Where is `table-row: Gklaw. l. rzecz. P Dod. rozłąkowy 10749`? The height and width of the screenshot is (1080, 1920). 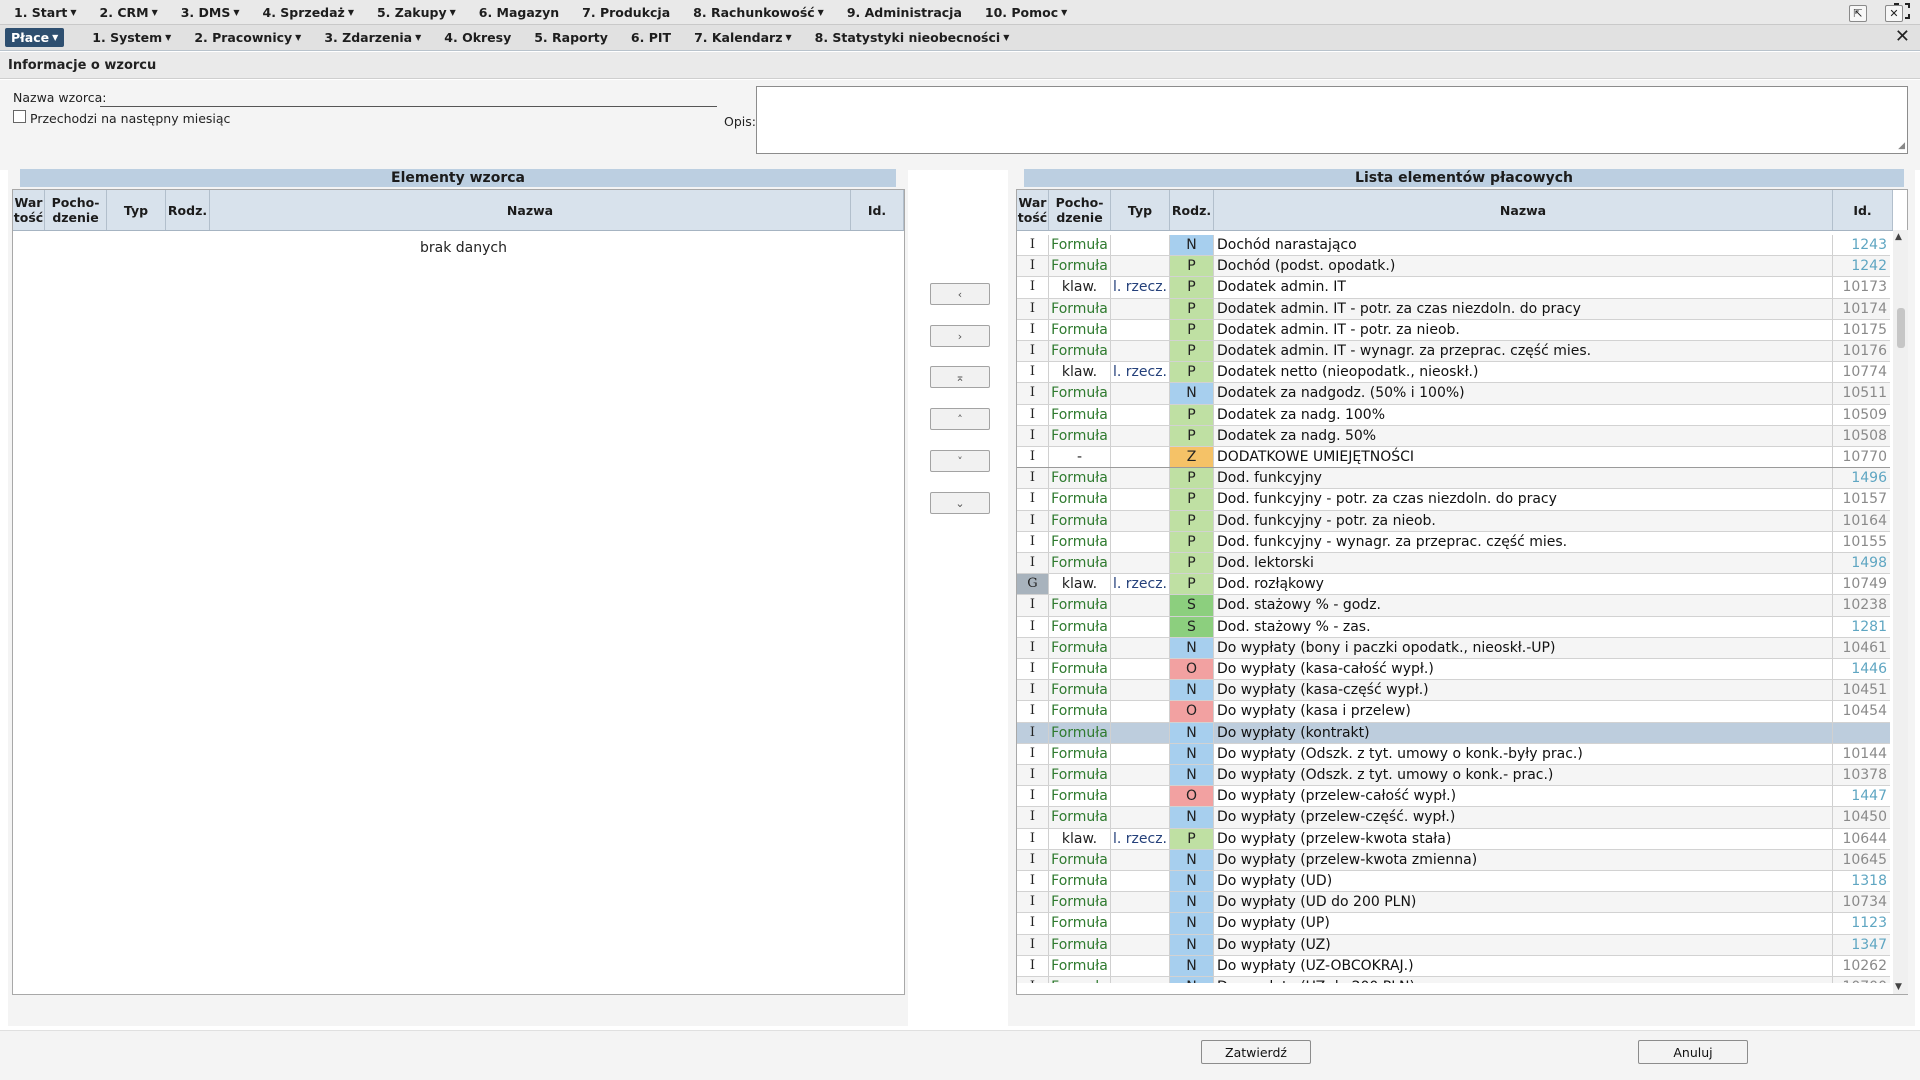
table-row: Gklaw. l. rzecz. P Dod. rozłąkowy 10749 is located at coordinates (1453, 585).